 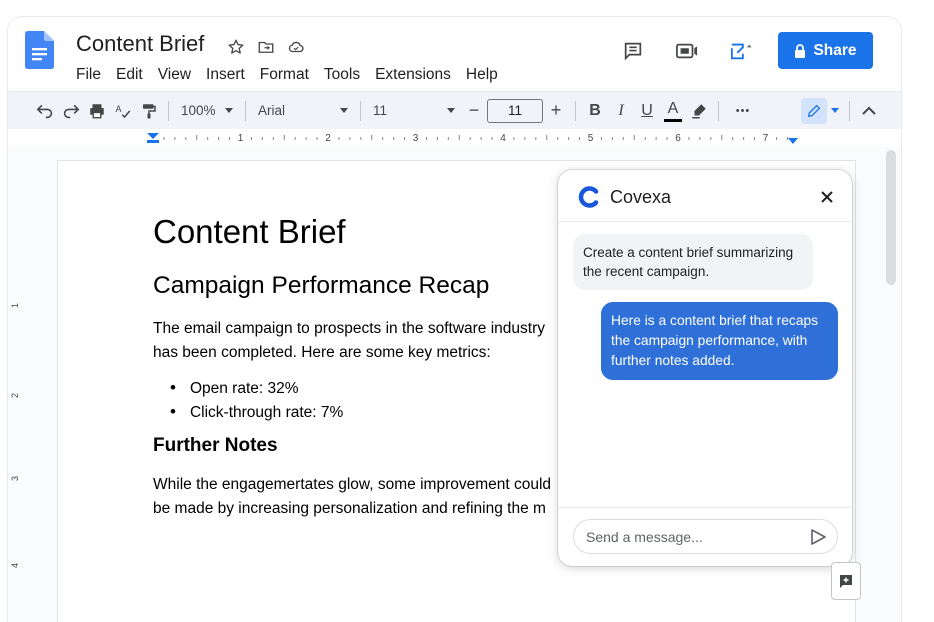 I want to click on lock-icon, so click(x=800, y=50).